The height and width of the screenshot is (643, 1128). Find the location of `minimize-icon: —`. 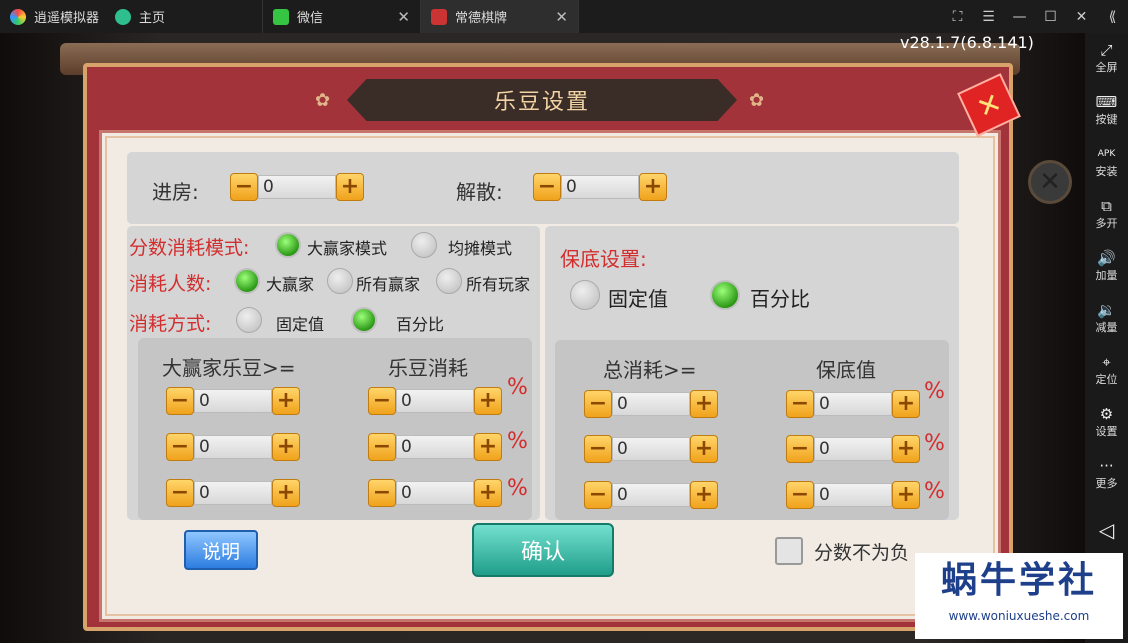

minimize-icon: — is located at coordinates (1019, 17).